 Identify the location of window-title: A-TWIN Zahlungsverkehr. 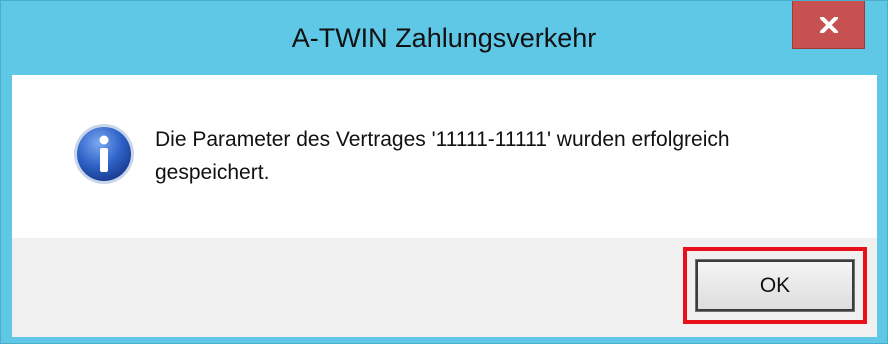
(444, 38).